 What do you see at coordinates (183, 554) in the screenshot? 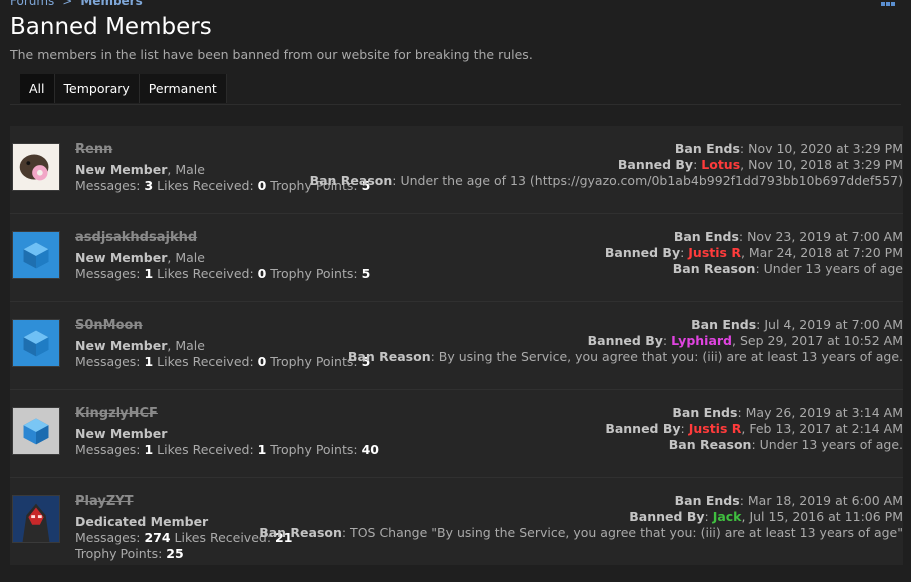
I see `member-stats-2: Trophy Points: 25` at bounding box center [183, 554].